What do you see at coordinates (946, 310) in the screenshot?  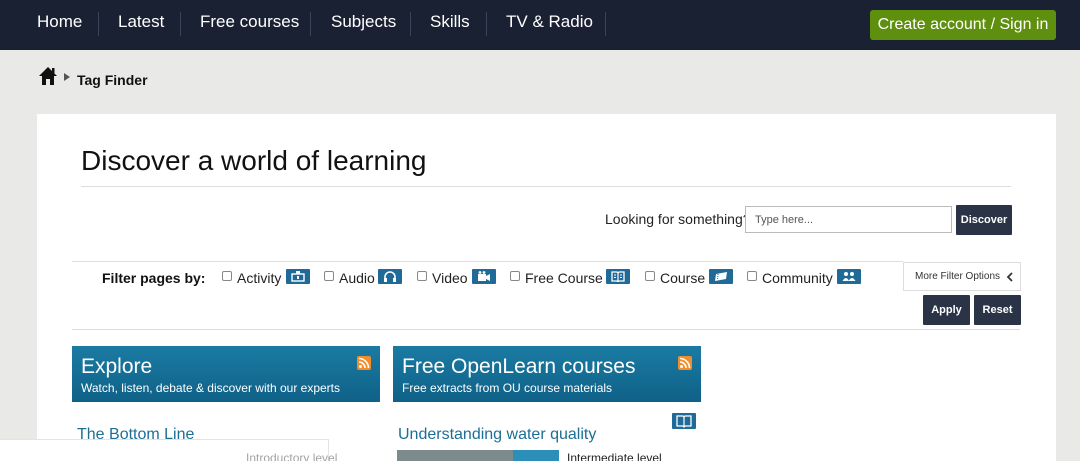 I see `apply-button: Apply` at bounding box center [946, 310].